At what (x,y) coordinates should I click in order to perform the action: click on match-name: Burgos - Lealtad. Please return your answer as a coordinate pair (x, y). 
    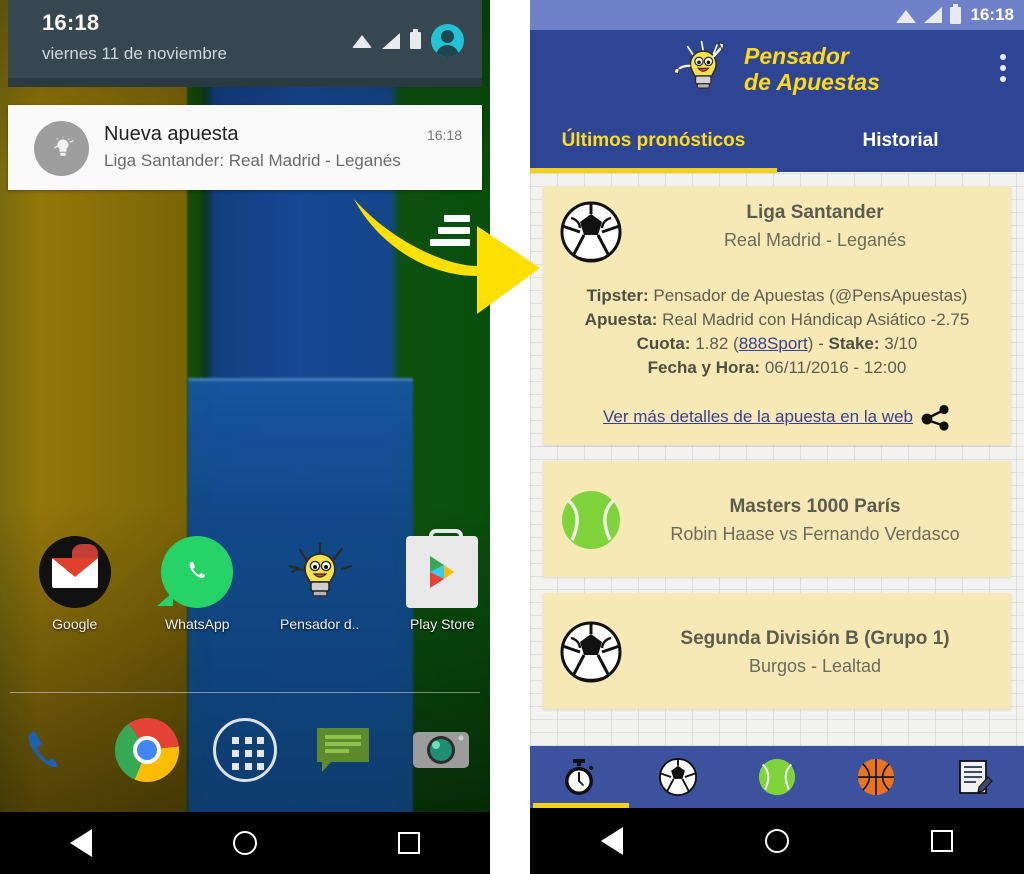
    Looking at the image, I should click on (815, 666).